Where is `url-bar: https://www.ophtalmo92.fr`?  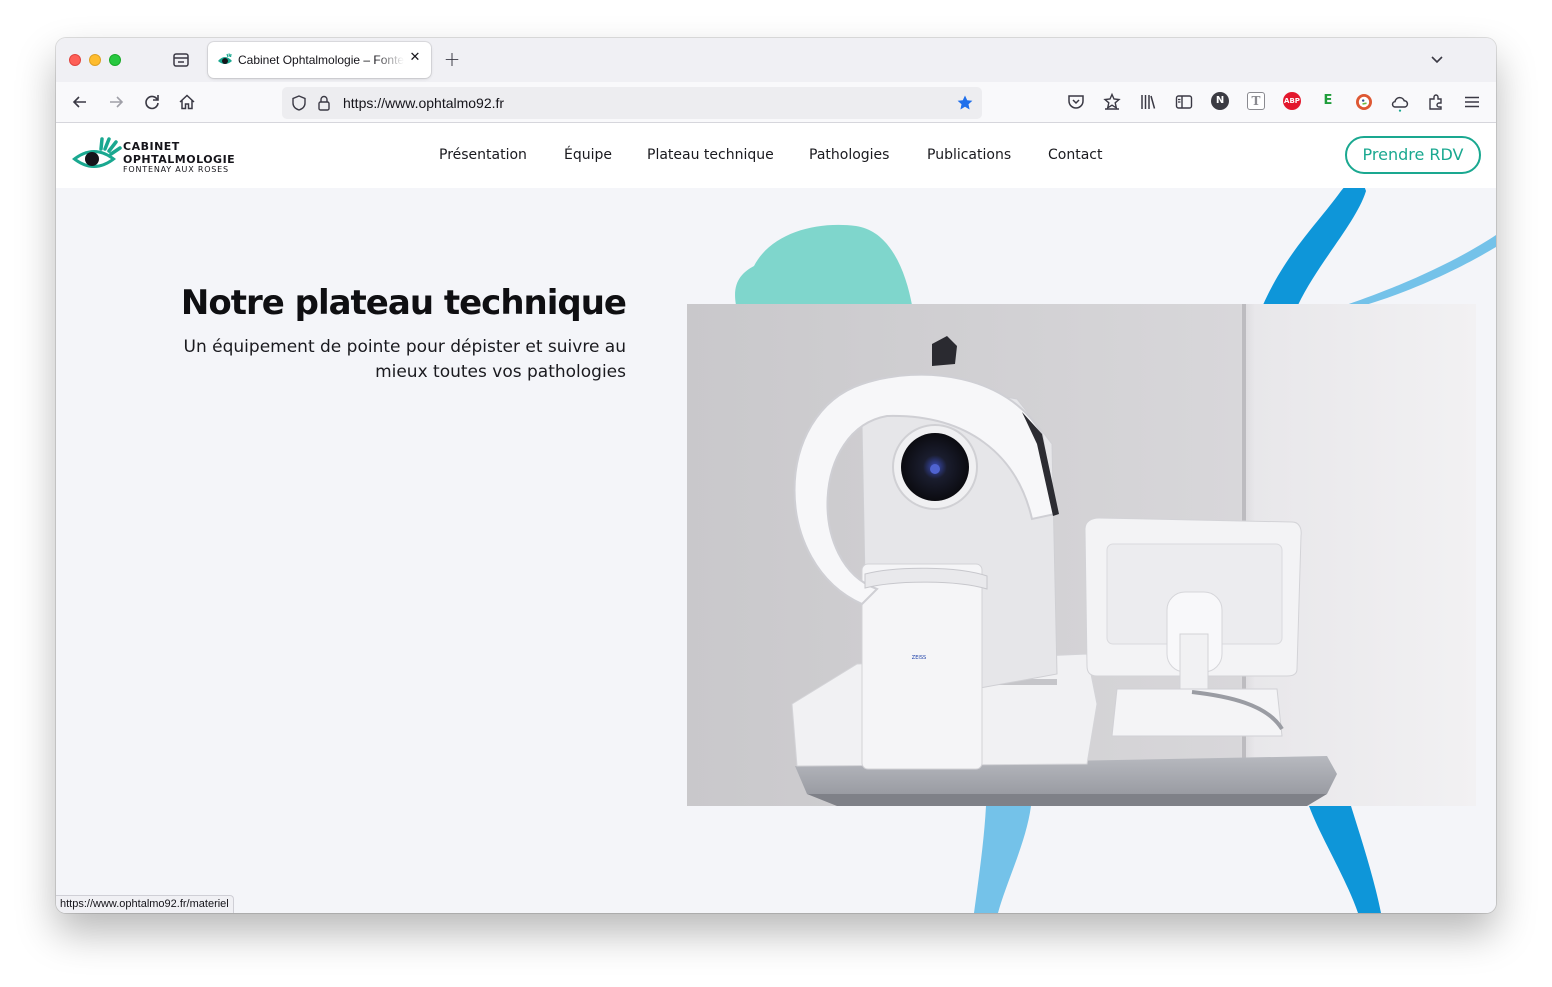 url-bar: https://www.ophtalmo92.fr is located at coordinates (632, 103).